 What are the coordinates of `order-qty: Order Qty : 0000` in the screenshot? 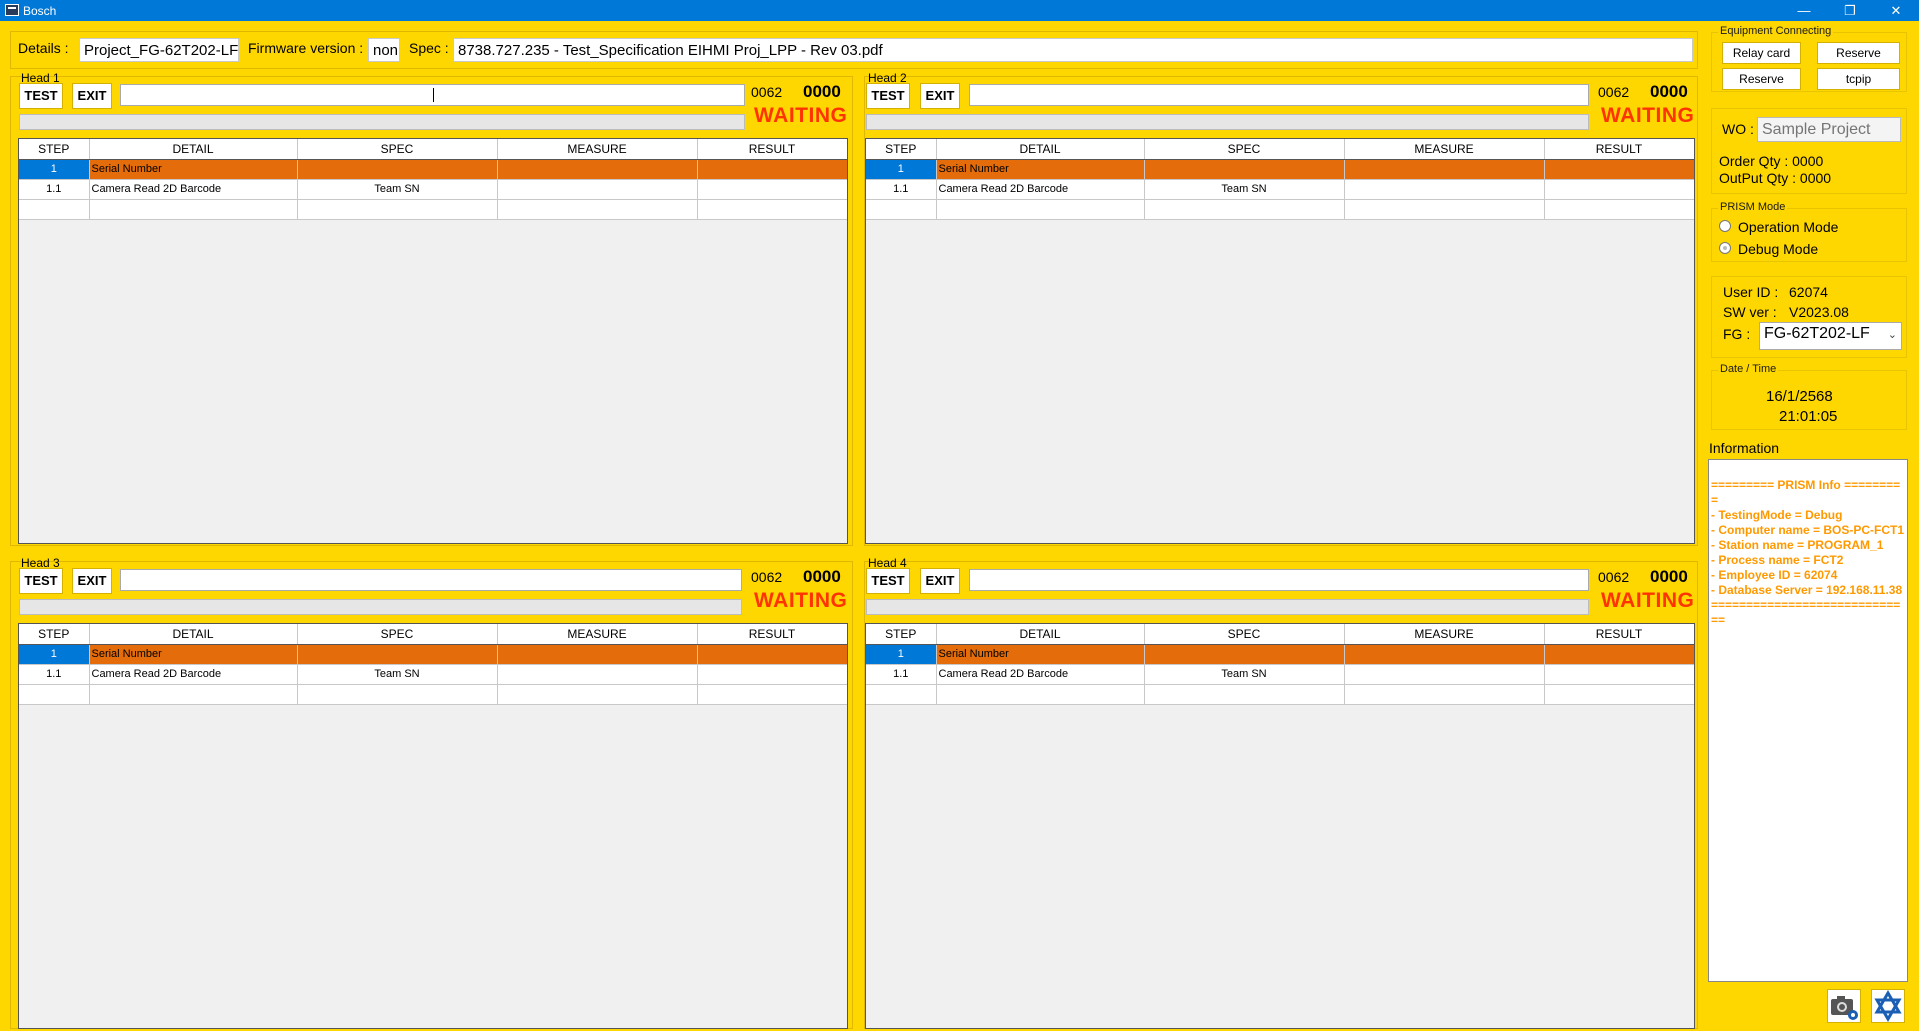 It's located at (1771, 161).